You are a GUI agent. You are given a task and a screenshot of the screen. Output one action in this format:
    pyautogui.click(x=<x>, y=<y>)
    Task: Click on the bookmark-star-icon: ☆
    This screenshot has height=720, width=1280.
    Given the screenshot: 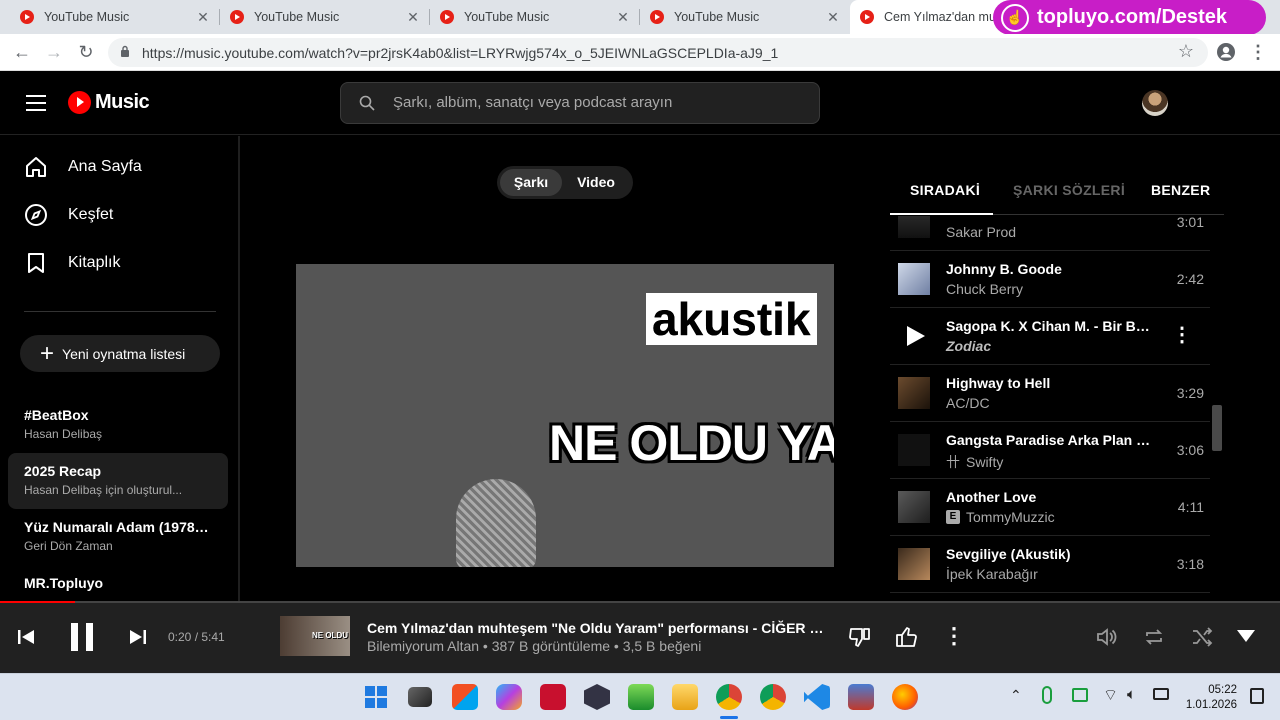 What is the action you would take?
    pyautogui.click(x=1186, y=51)
    